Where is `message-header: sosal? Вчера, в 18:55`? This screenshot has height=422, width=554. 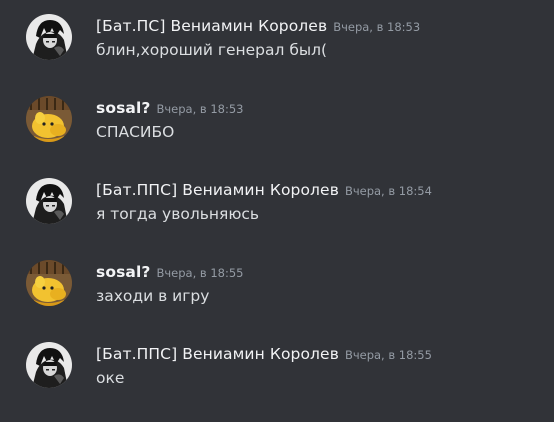 message-header: sosal? Вчера, в 18:55 is located at coordinates (169, 272).